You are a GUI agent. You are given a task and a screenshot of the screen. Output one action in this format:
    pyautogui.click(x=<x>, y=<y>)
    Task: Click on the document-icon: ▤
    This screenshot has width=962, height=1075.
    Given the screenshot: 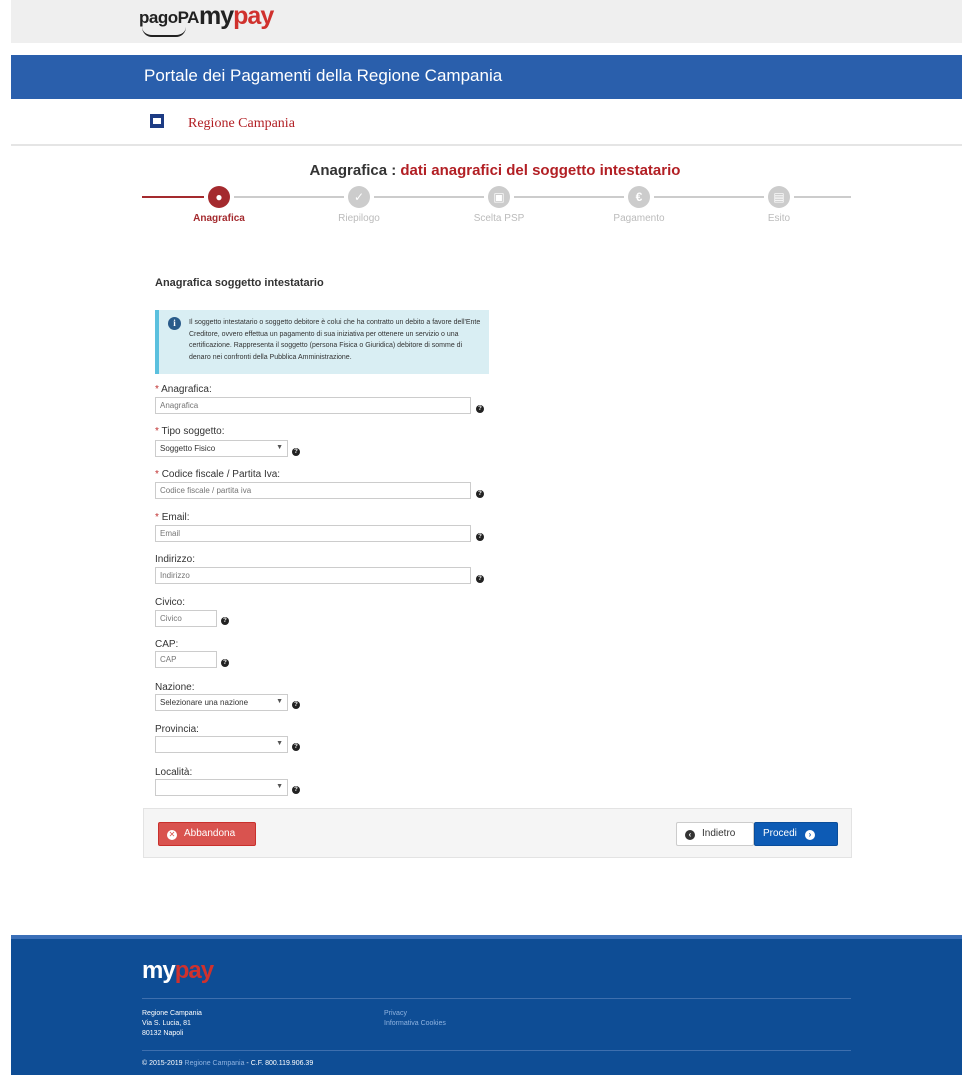 What is the action you would take?
    pyautogui.click(x=779, y=197)
    